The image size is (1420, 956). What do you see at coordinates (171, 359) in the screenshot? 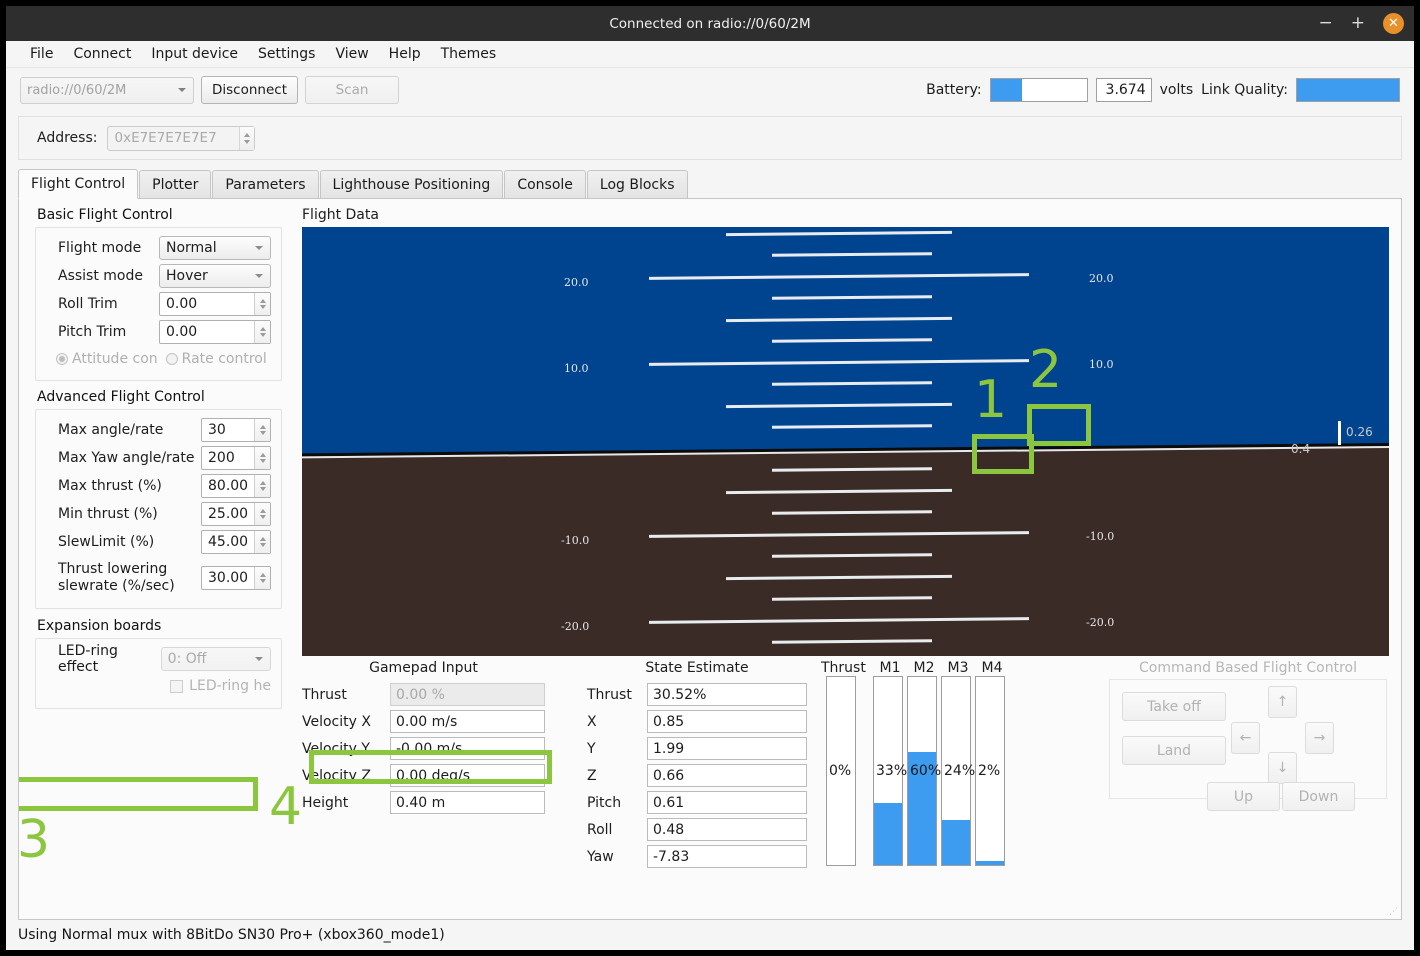
I see `rate-control-radio` at bounding box center [171, 359].